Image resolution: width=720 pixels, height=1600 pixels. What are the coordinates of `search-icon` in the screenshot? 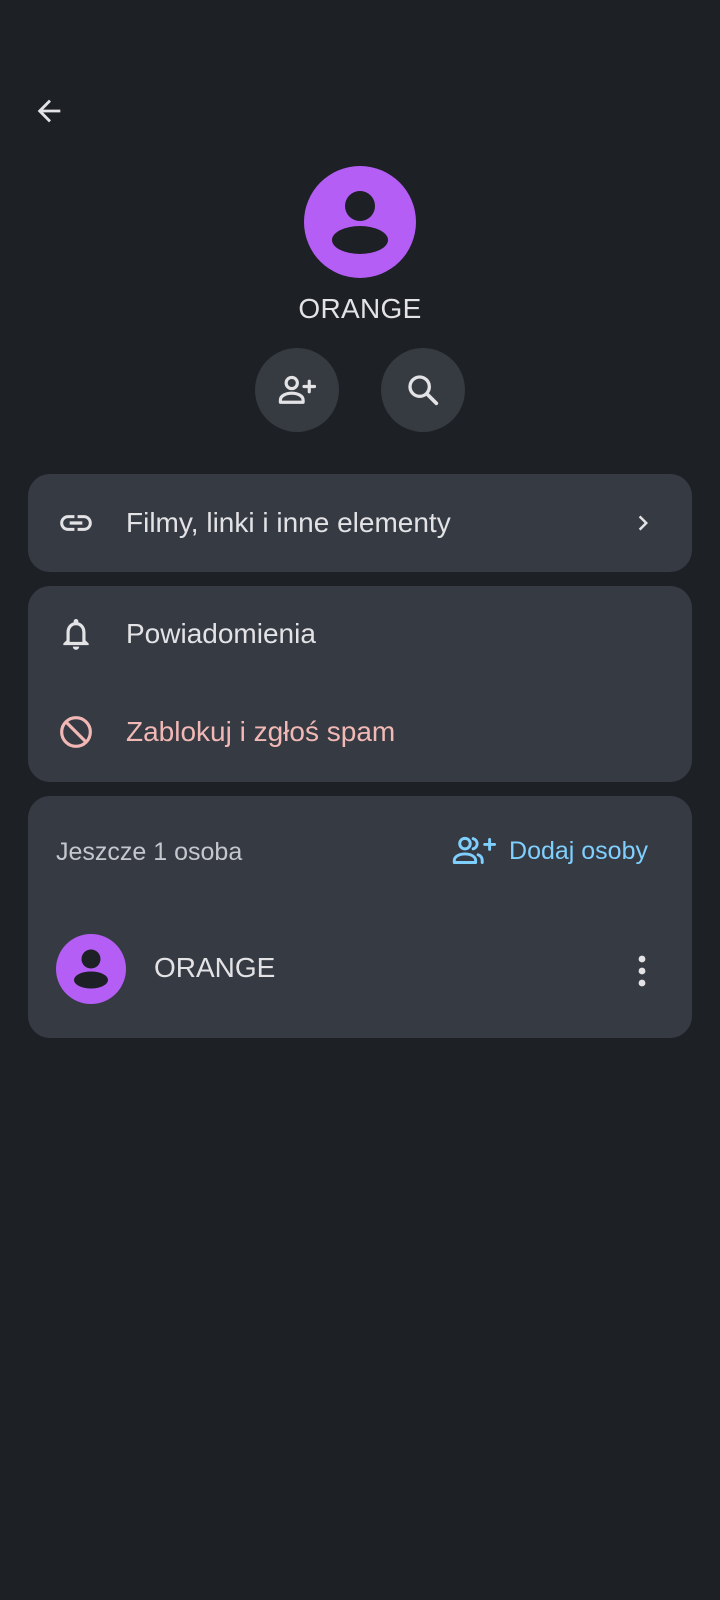 It's located at (423, 390).